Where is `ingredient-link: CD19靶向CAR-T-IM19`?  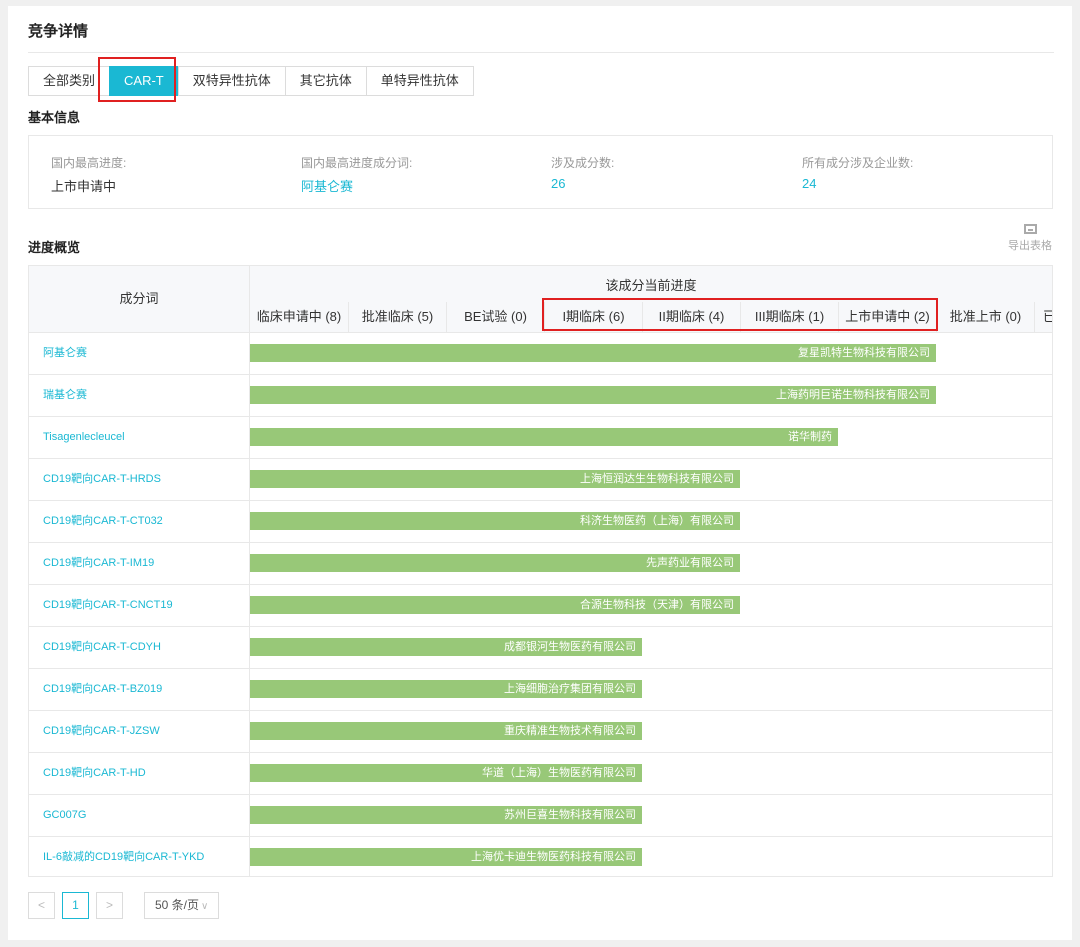
ingredient-link: CD19靶向CAR-T-IM19 is located at coordinates (139, 563).